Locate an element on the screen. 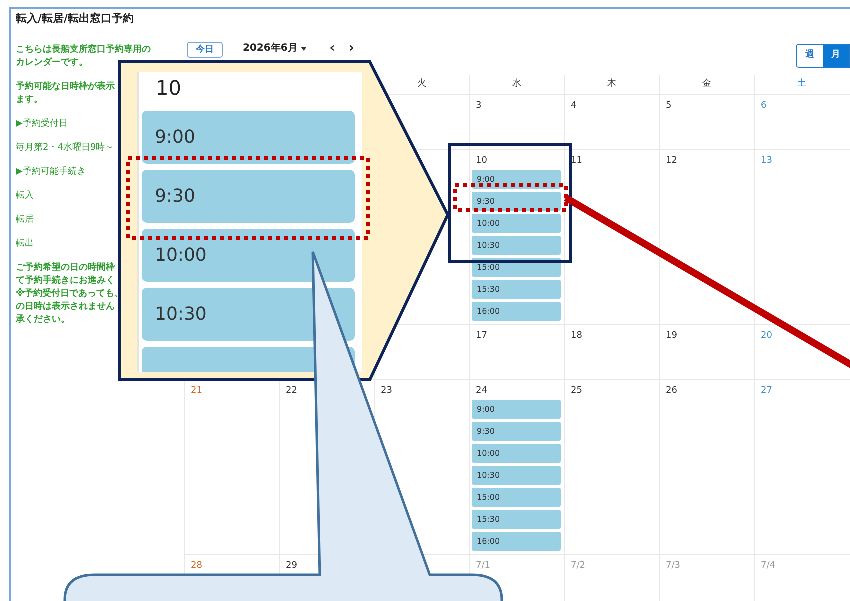 The height and width of the screenshot is (601, 850). date-number: 7/2 is located at coordinates (578, 566).